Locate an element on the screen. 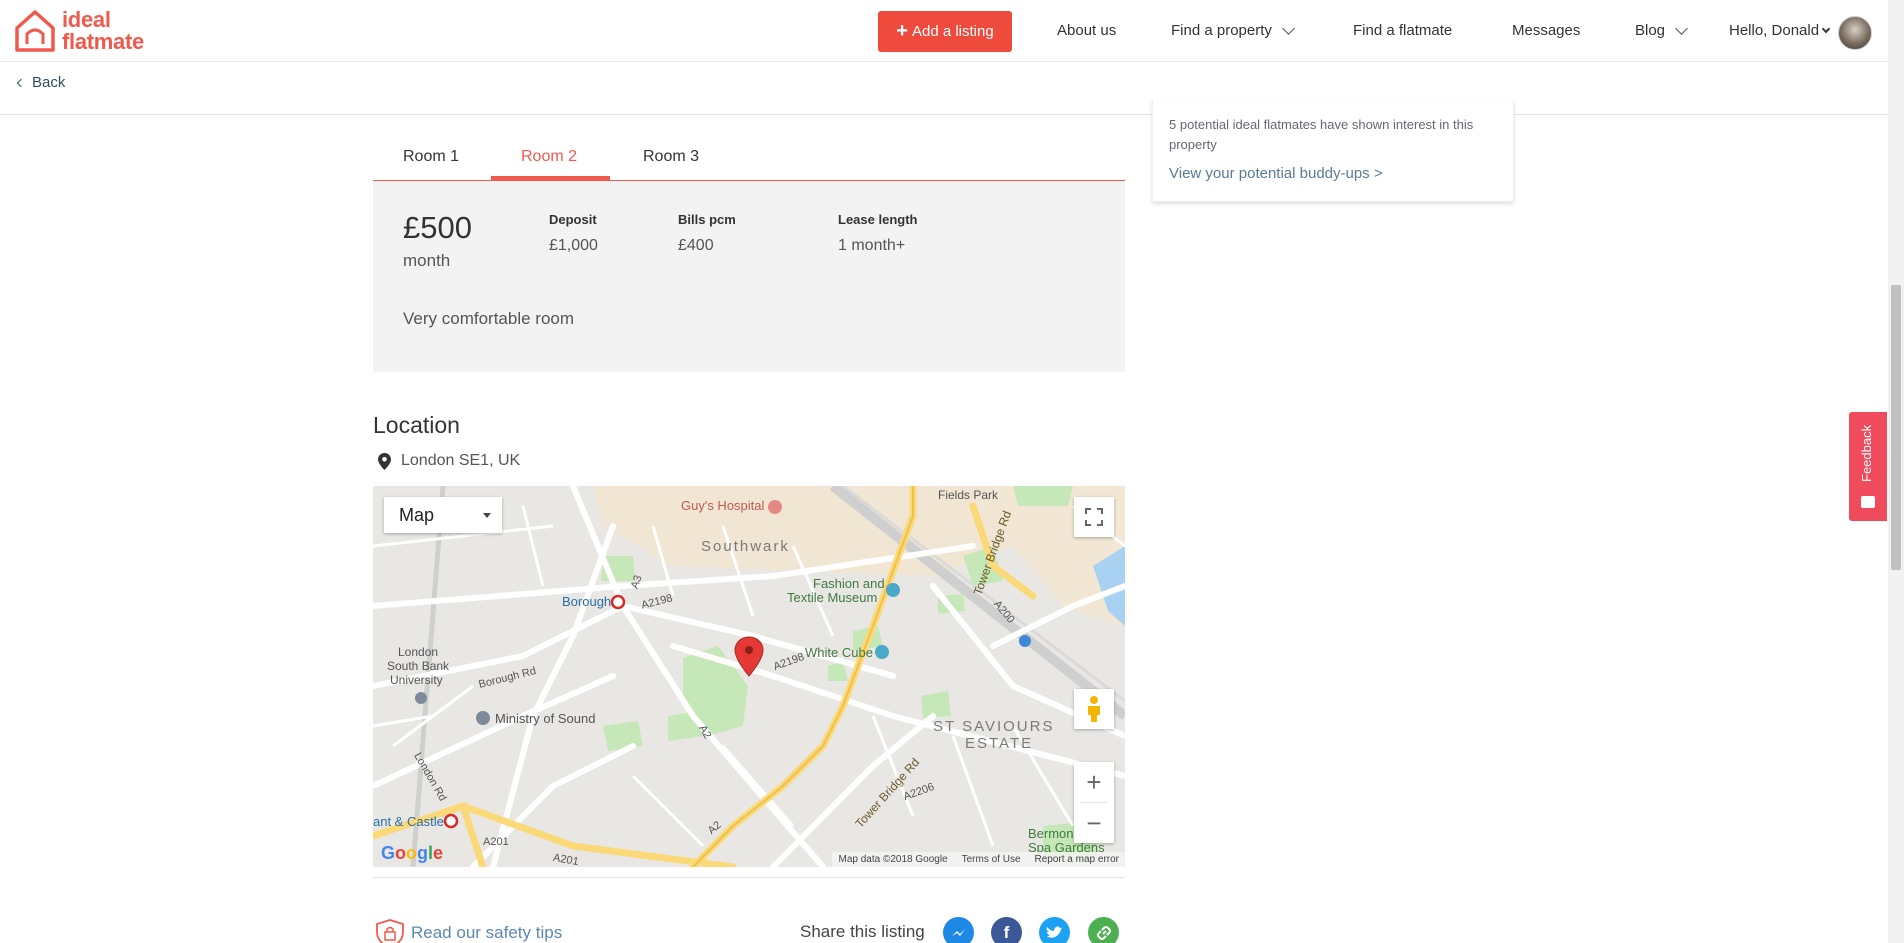  room-description: Very comfortable room is located at coordinates (489, 318).